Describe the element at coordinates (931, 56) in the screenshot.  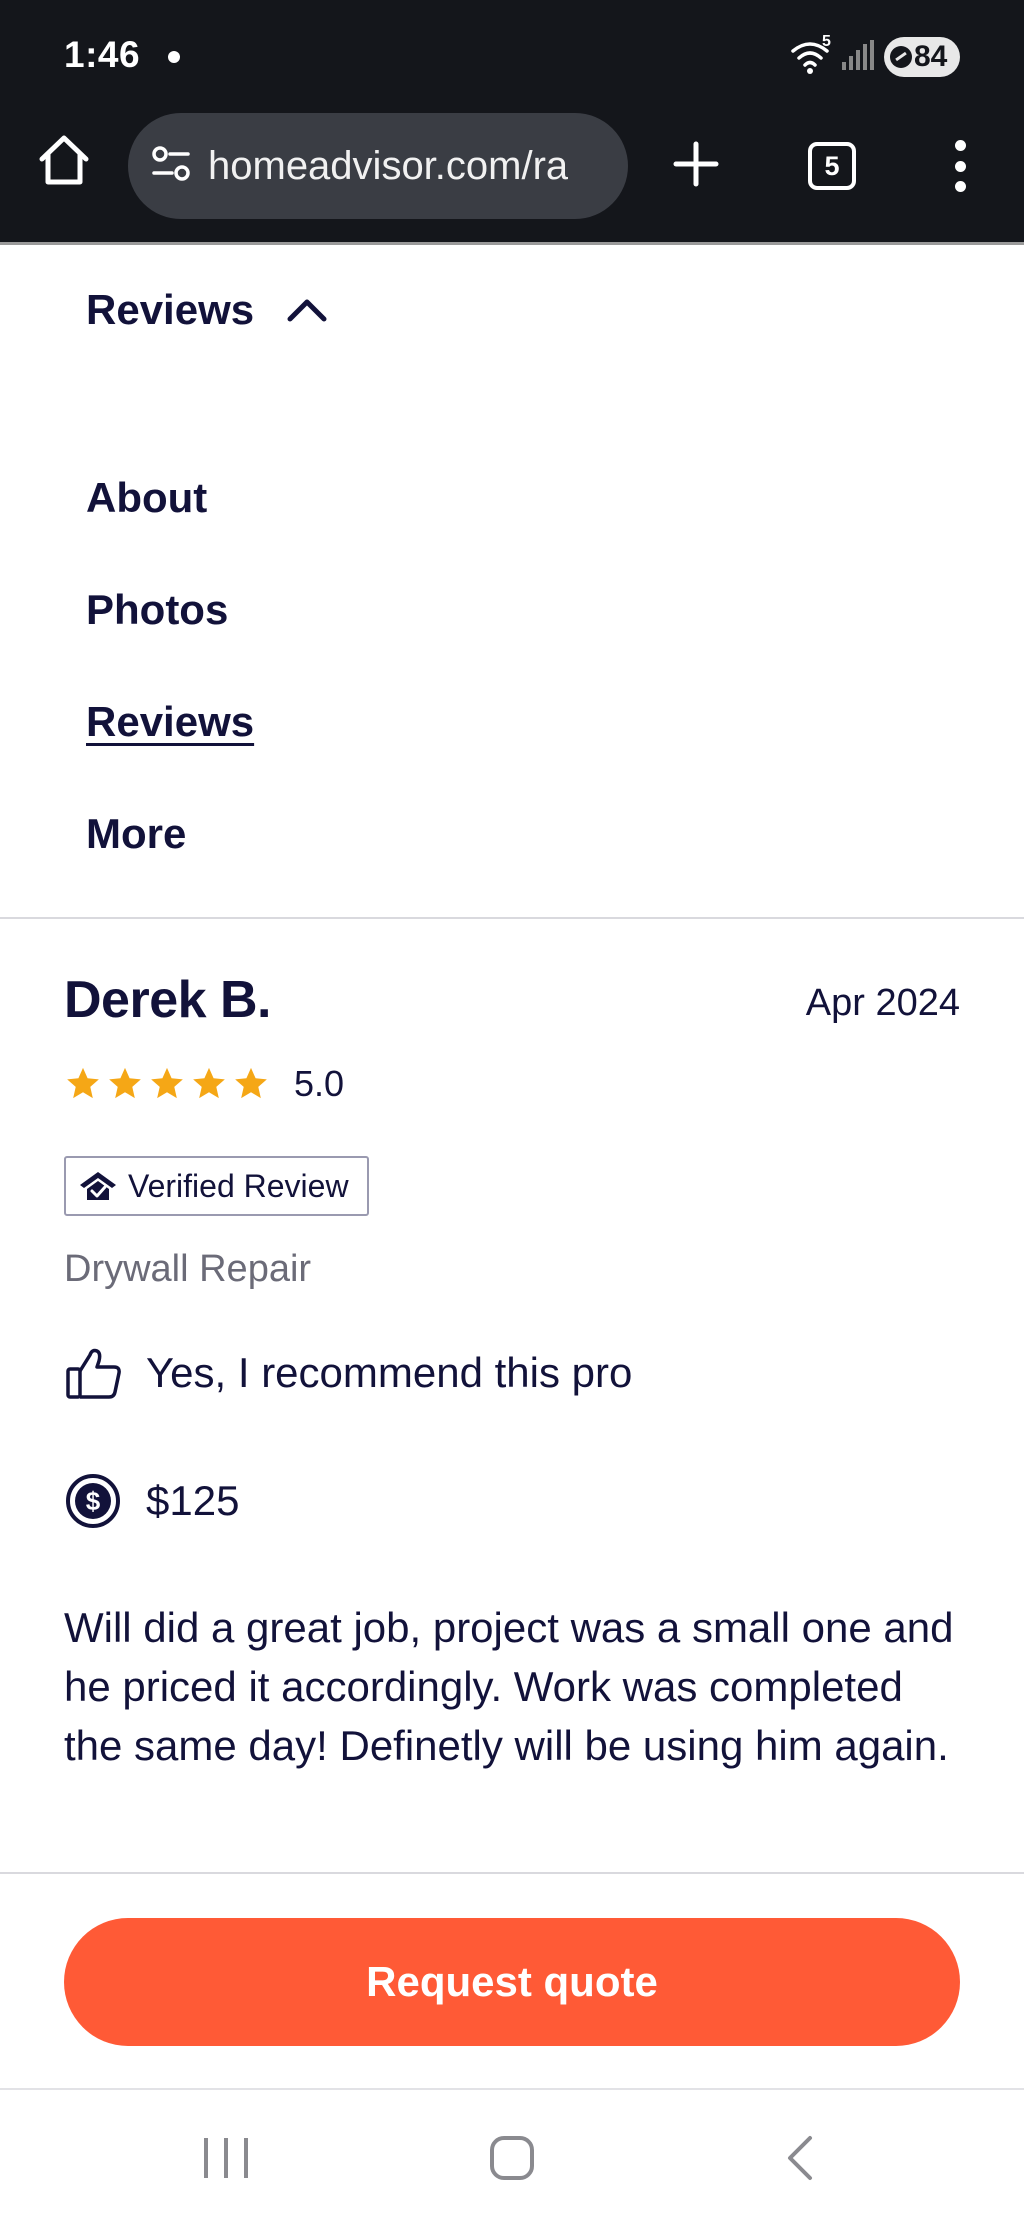
I see `battery-level: 84` at that location.